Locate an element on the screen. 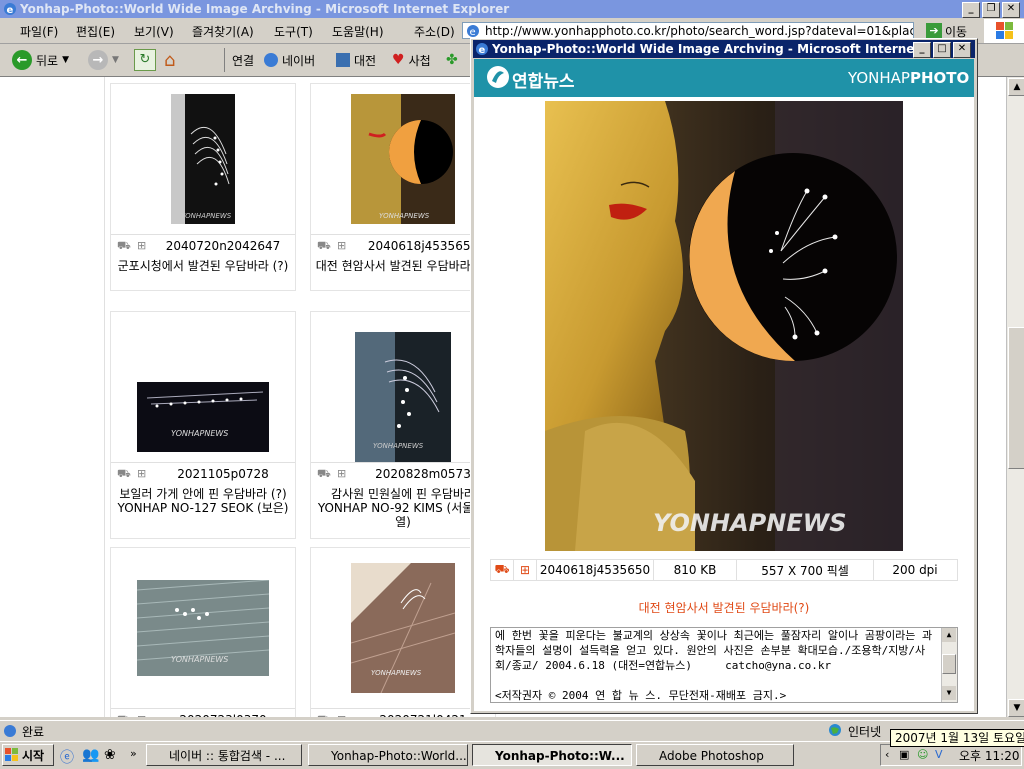  links-label-box: 연결 is located at coordinates (243, 60).